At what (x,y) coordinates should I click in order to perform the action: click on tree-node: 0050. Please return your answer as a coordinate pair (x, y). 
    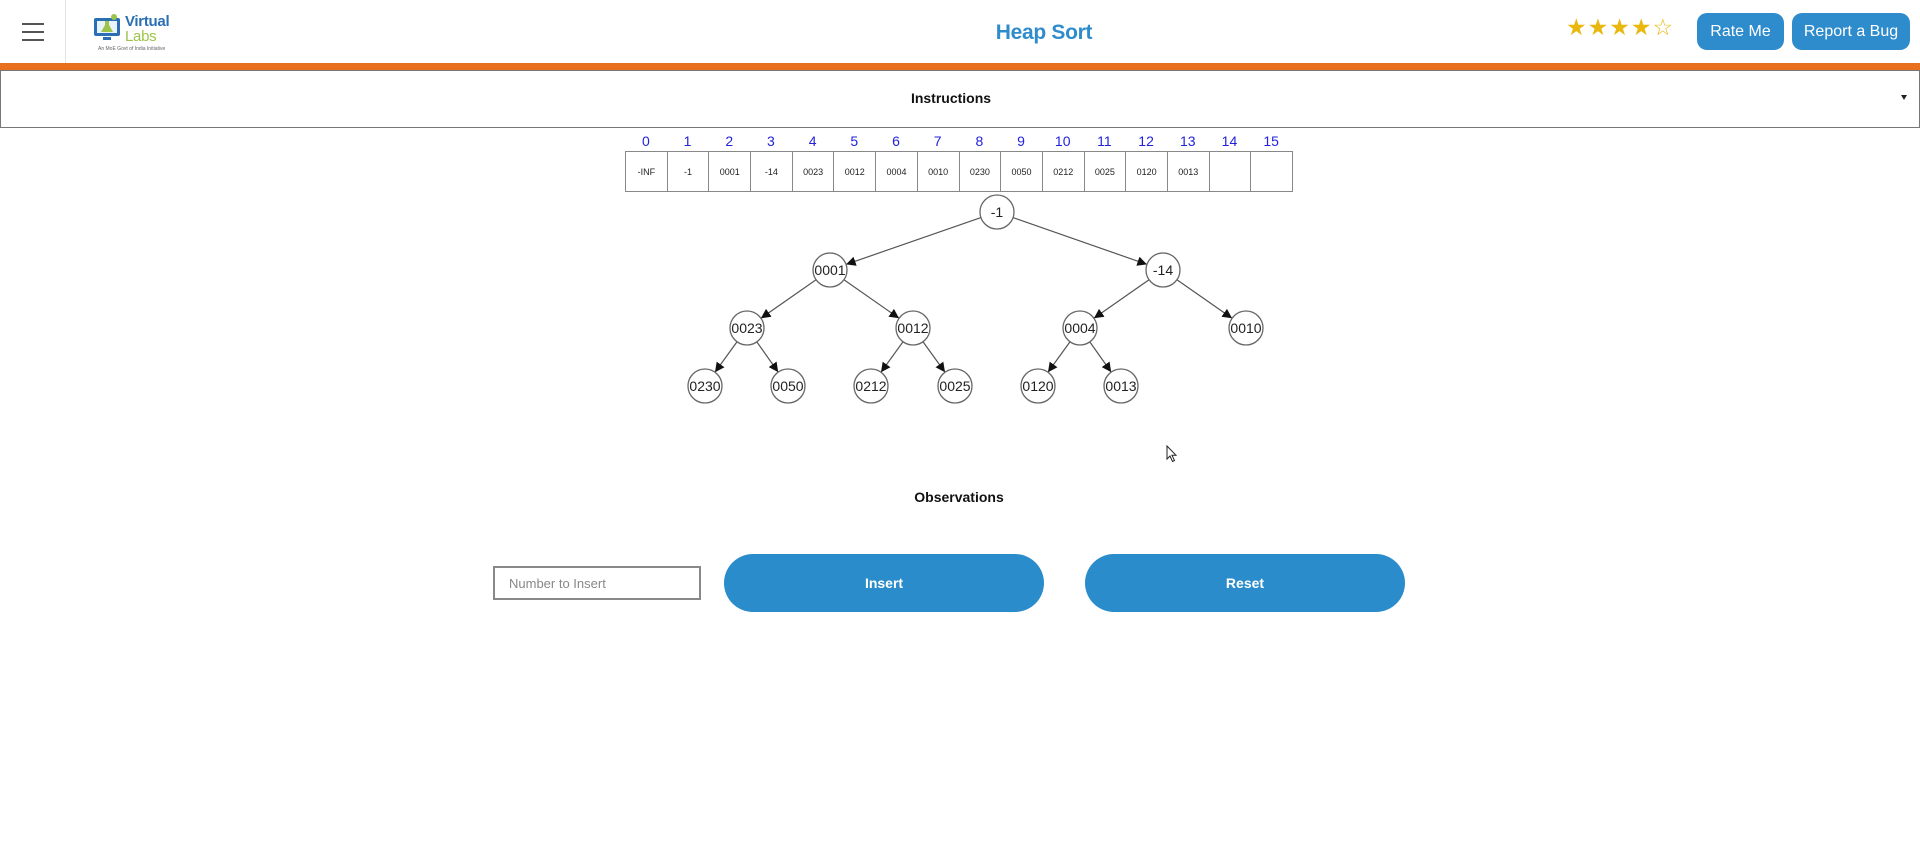
    Looking at the image, I should click on (788, 386).